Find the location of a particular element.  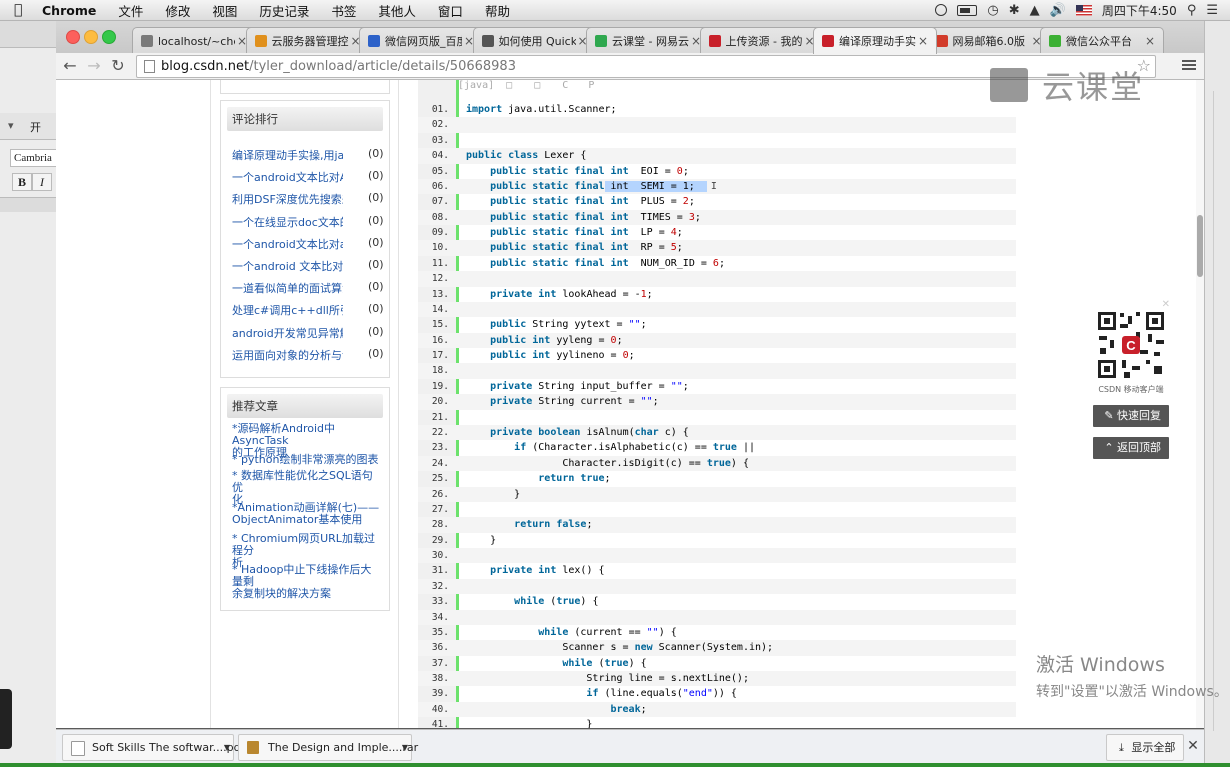

comment-ranking-link: 一个android文本比对API is located at coordinates (287, 177).